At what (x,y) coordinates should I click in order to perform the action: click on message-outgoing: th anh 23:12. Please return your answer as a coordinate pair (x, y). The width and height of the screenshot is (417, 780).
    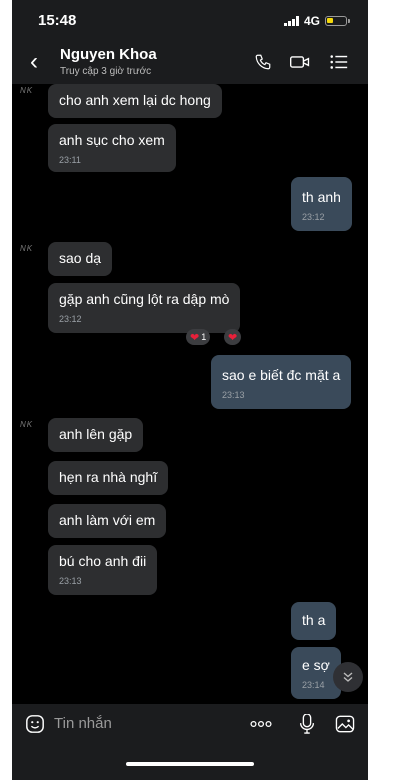
    Looking at the image, I should click on (321, 204).